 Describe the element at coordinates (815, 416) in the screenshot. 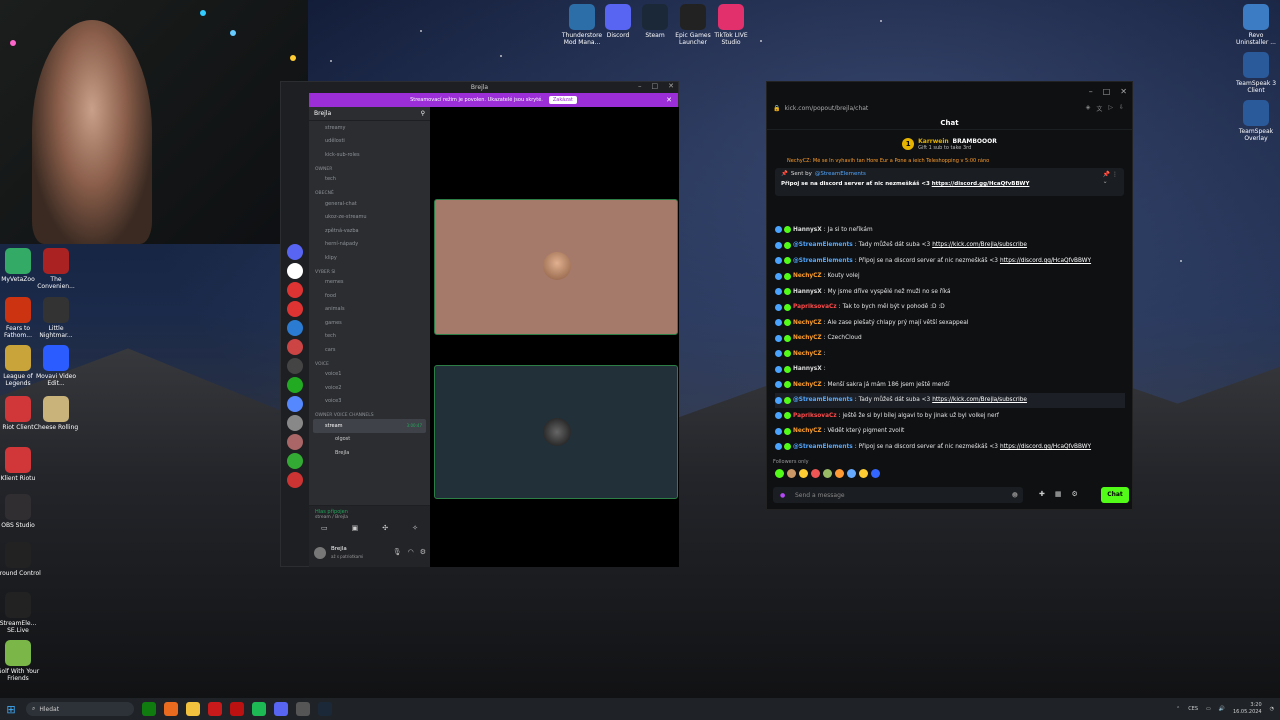

I see `chat-username: PapriksovaCz` at that location.